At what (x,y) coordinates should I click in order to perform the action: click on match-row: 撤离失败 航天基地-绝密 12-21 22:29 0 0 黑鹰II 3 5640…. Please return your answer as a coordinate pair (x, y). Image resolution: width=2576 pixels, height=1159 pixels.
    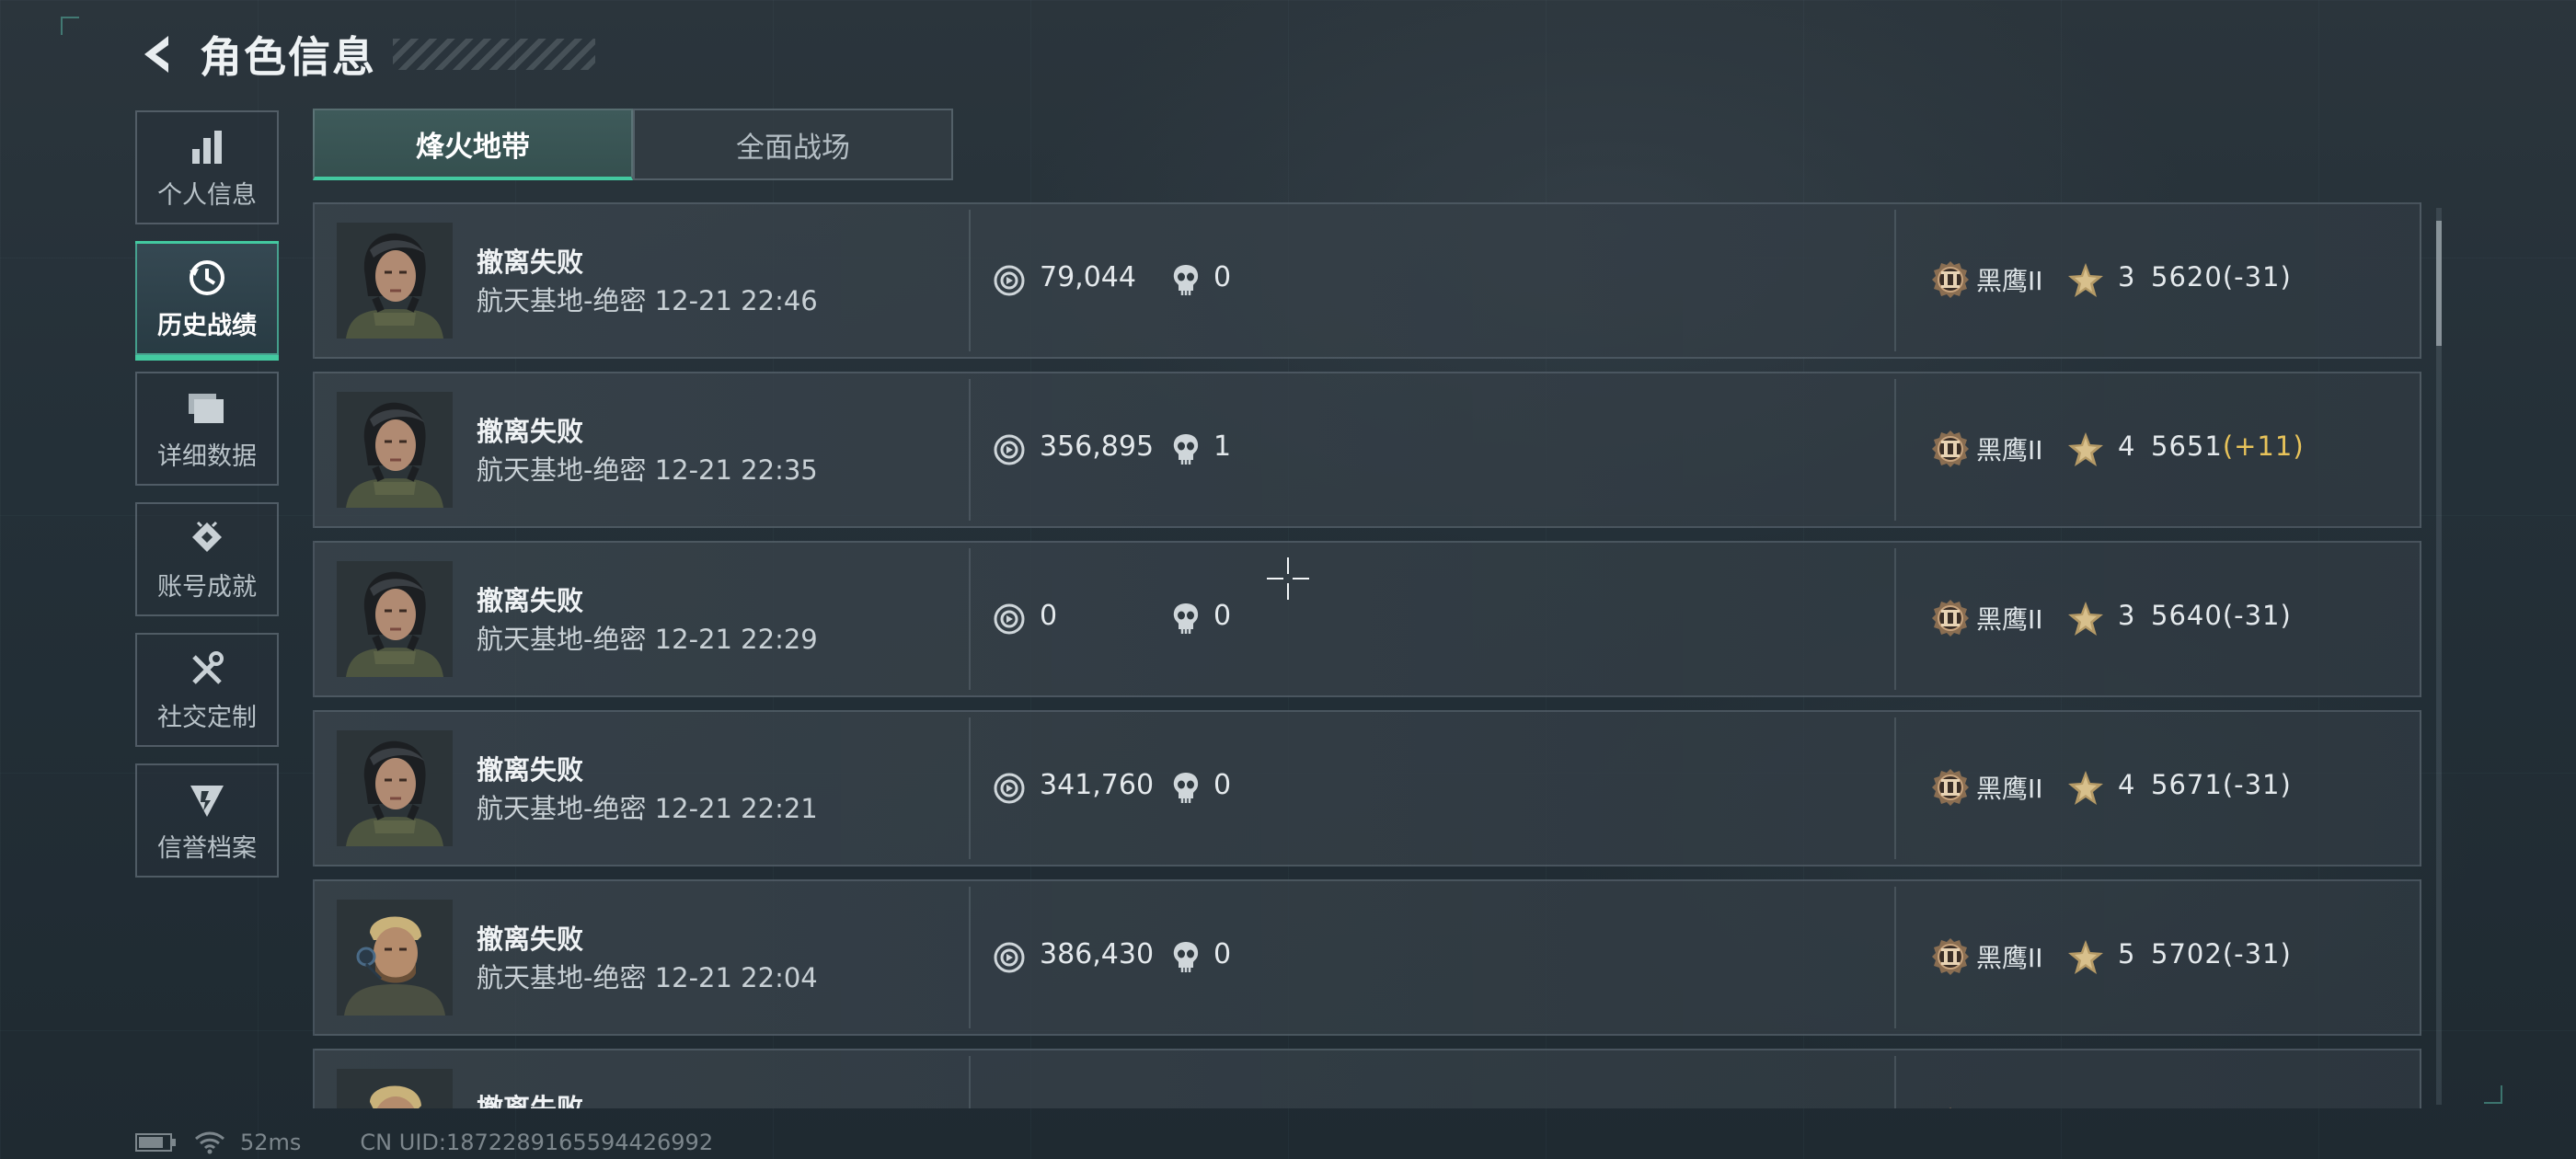
    Looking at the image, I should click on (1367, 619).